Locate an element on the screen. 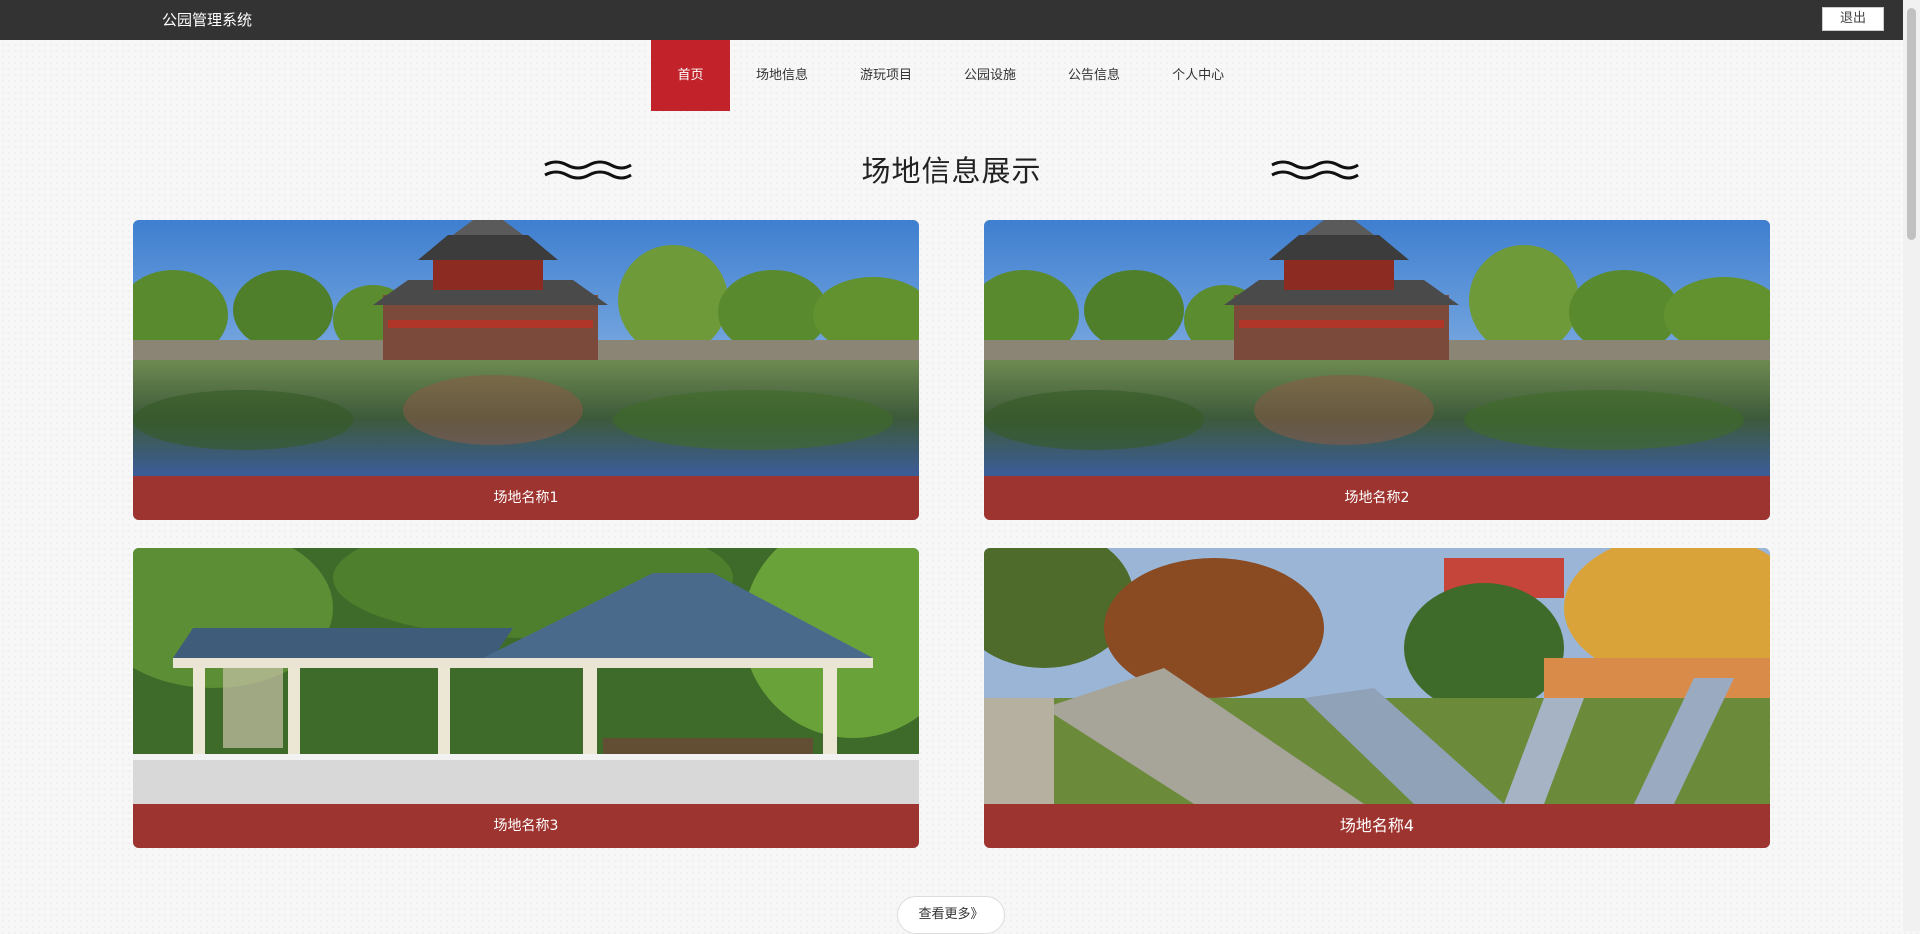 Image resolution: width=1920 pixels, height=934 pixels. venue-image-playground is located at coordinates (1377, 676).